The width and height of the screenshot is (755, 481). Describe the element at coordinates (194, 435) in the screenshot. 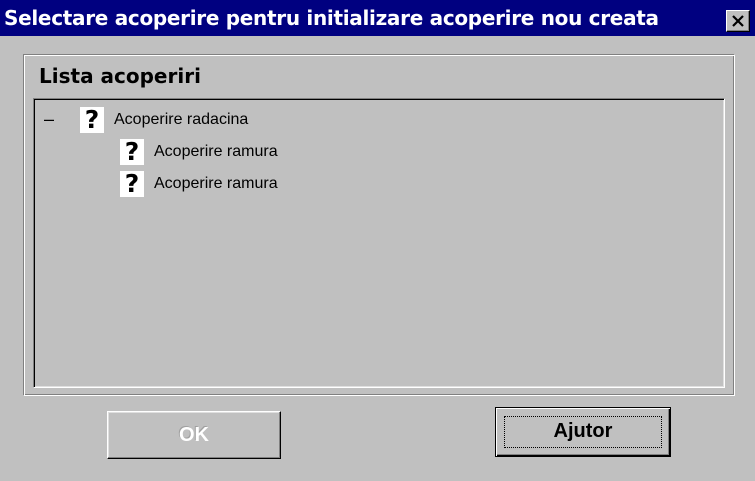

I see `ok-button: OK` at that location.